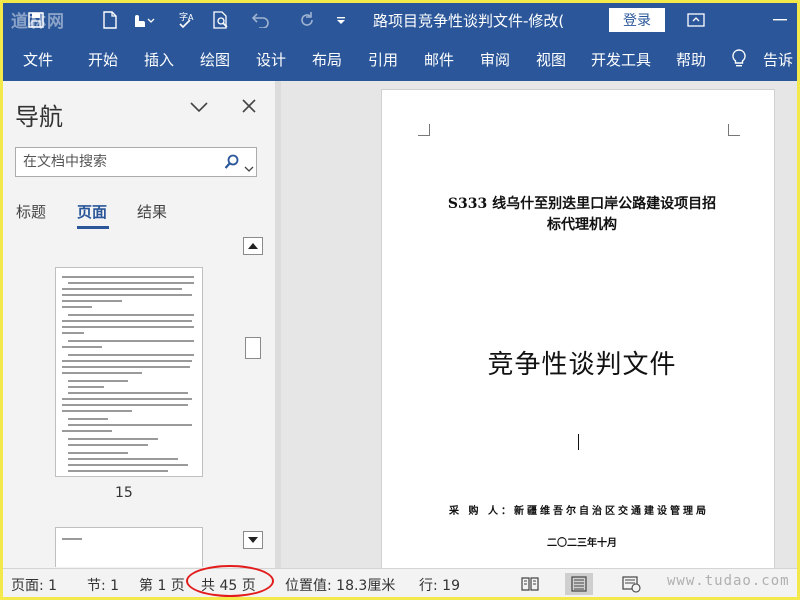 This screenshot has width=800, height=600. What do you see at coordinates (341, 20) in the screenshot?
I see `customize-toolbar-icon` at bounding box center [341, 20].